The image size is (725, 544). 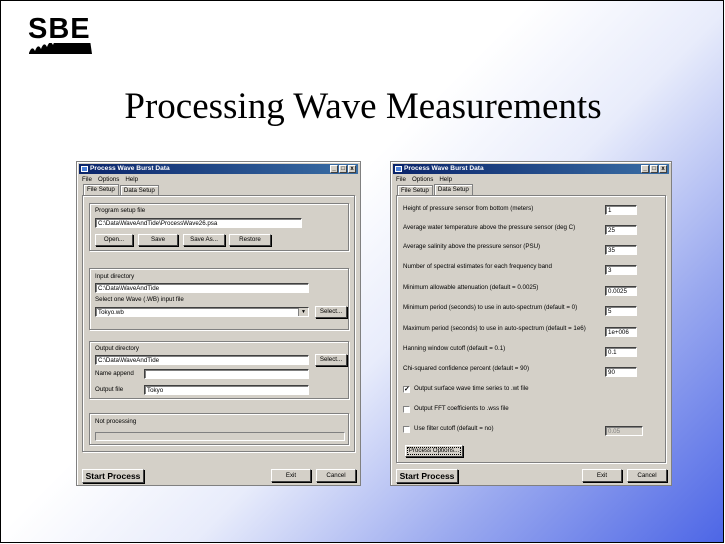 What do you see at coordinates (226, 390) in the screenshot?
I see `output-file-field: Tokyo` at bounding box center [226, 390].